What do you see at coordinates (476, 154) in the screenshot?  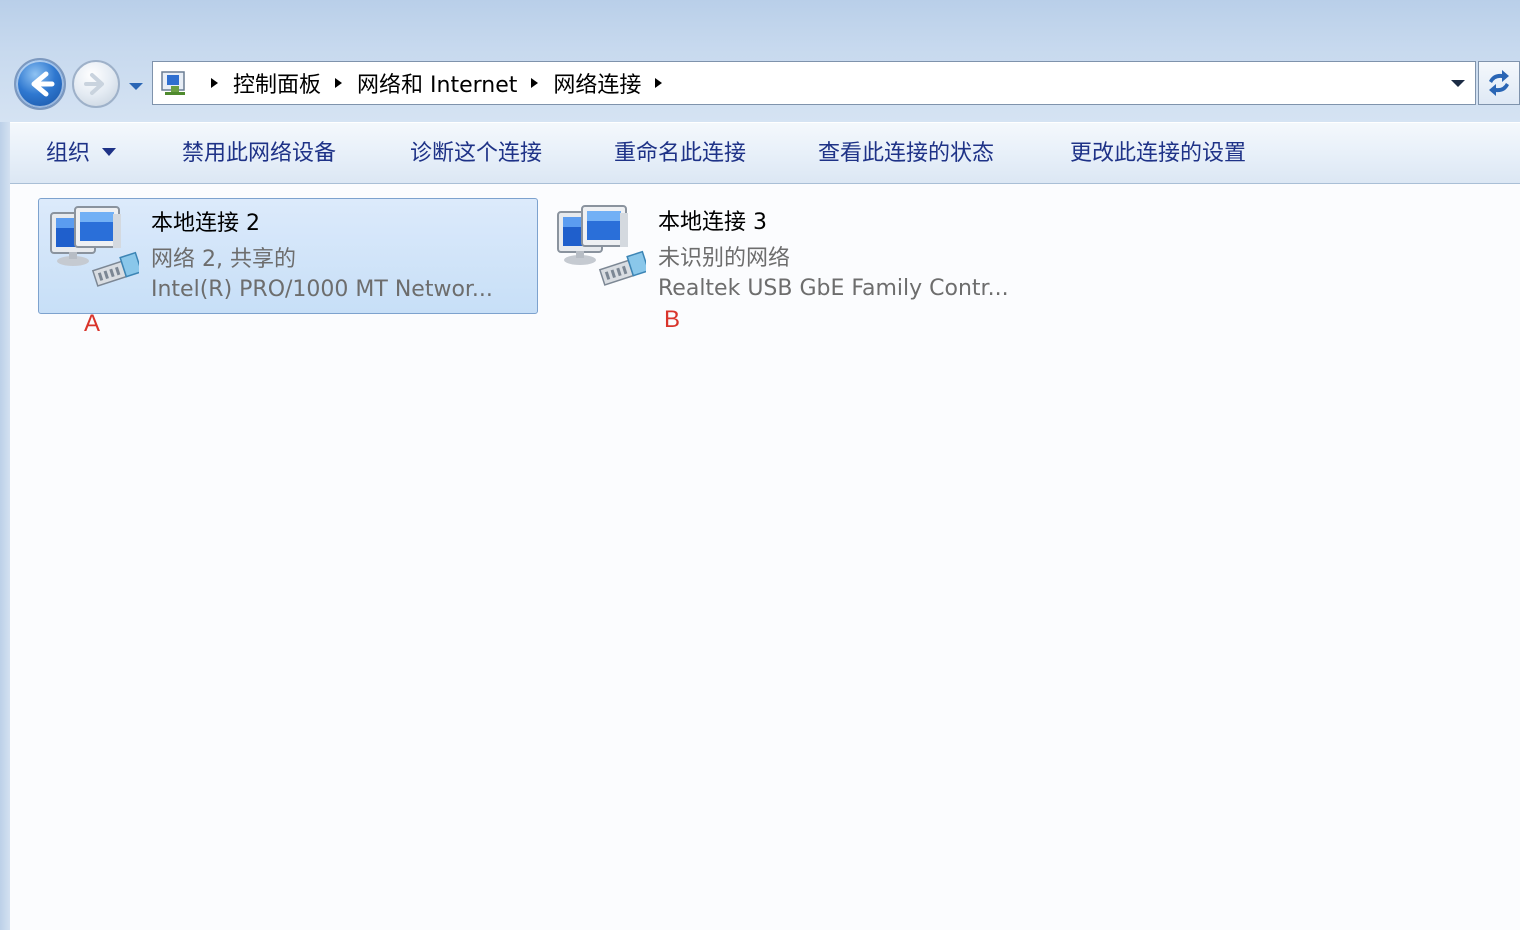 I see `diagnose-connection-button: 诊断这个连接` at bounding box center [476, 154].